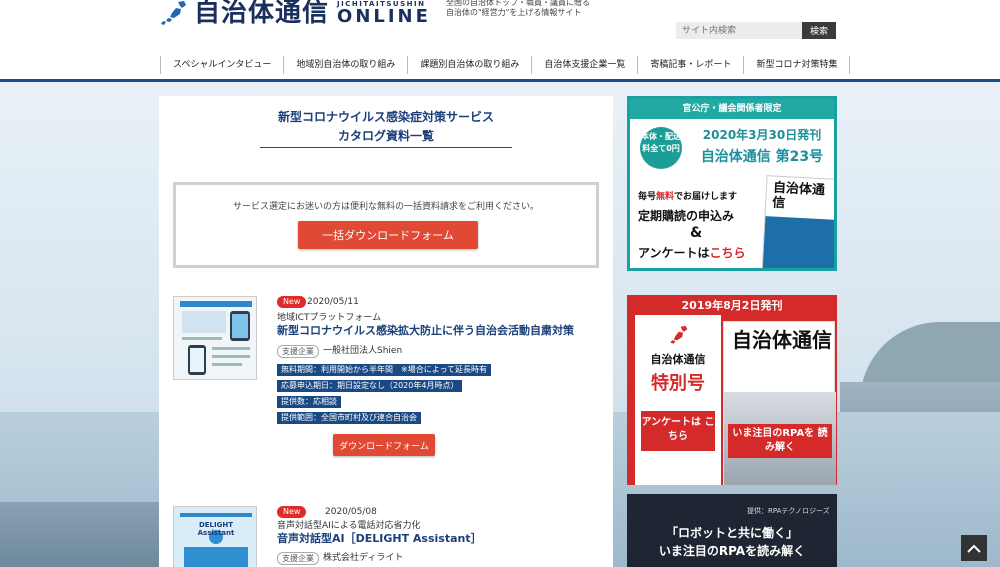  Describe the element at coordinates (262, 14) in the screenshot. I see `logo-wordmark: 自治体通信` at that location.